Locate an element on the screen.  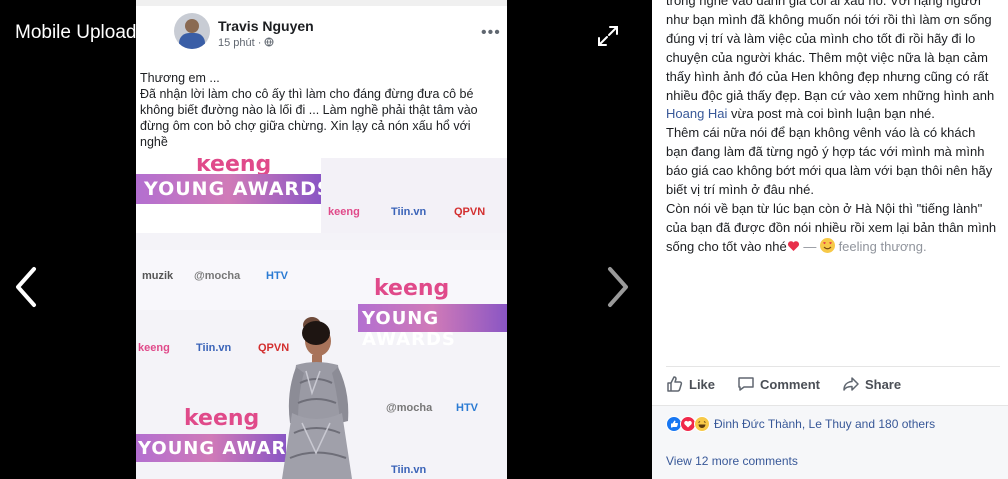
haha-reaction-icon is located at coordinates (702, 424).